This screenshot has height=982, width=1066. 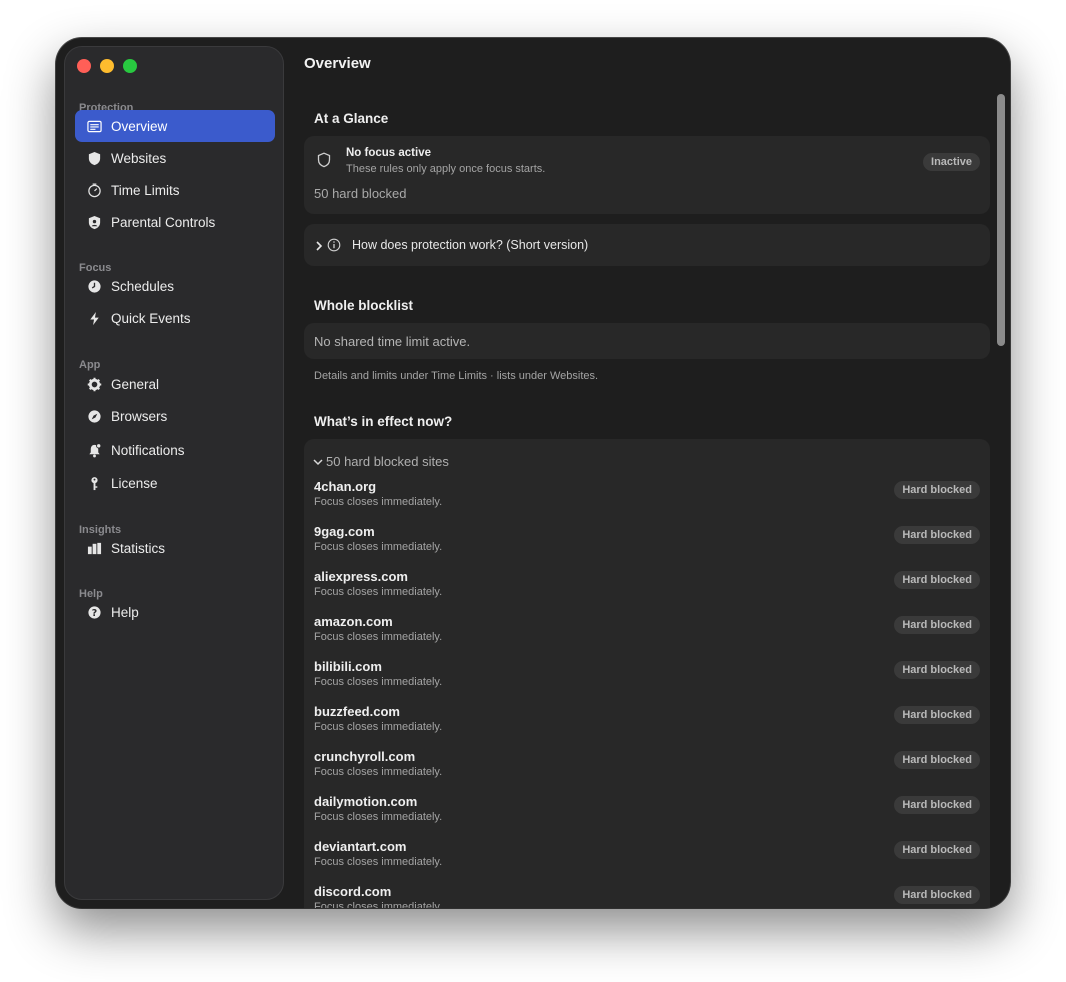 I want to click on sidebar-item-notifications: Notifications, so click(x=175, y=450).